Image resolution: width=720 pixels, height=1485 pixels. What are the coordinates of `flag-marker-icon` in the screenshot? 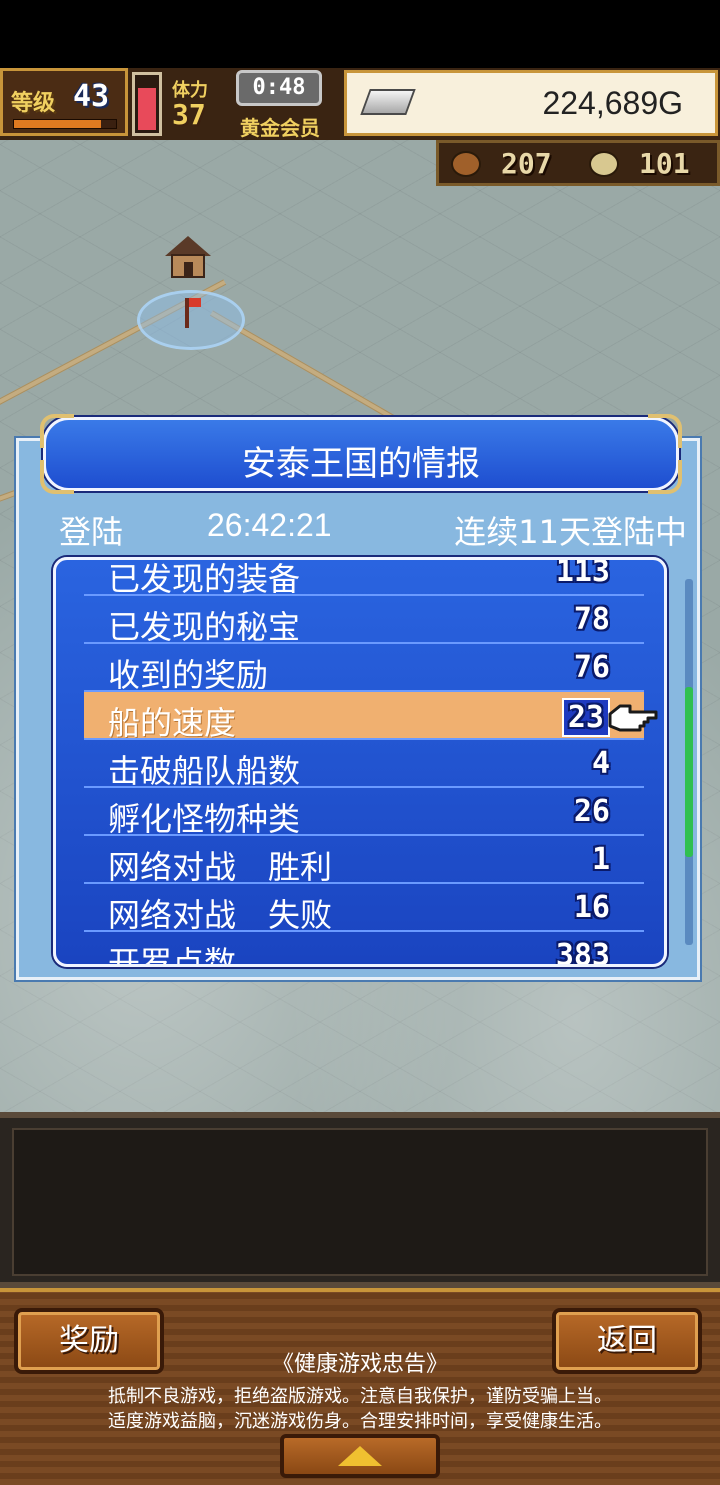 It's located at (193, 313).